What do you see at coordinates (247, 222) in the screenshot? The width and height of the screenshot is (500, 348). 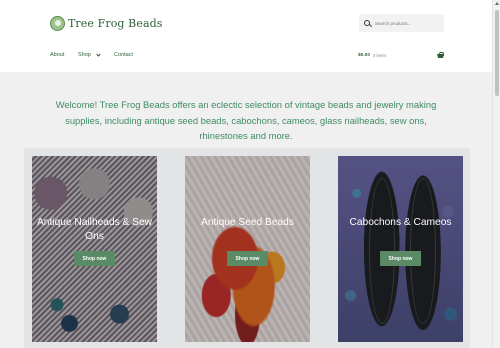 I see `category-title: Antique Seed Beads` at bounding box center [247, 222].